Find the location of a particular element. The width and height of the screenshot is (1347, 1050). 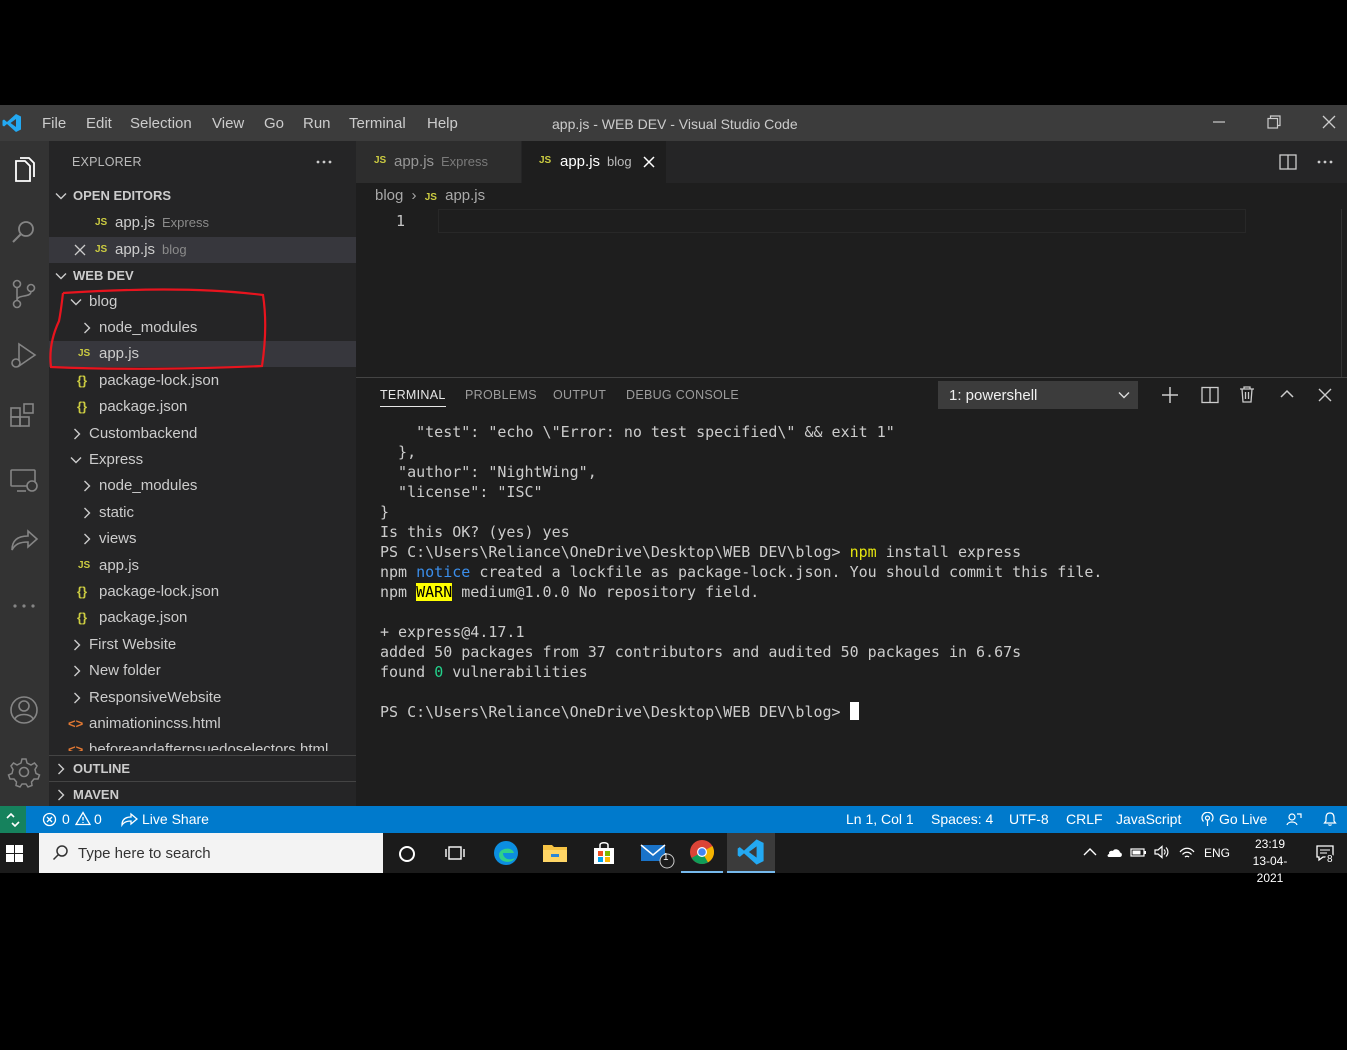

account-icon is located at coordinates (24, 710).